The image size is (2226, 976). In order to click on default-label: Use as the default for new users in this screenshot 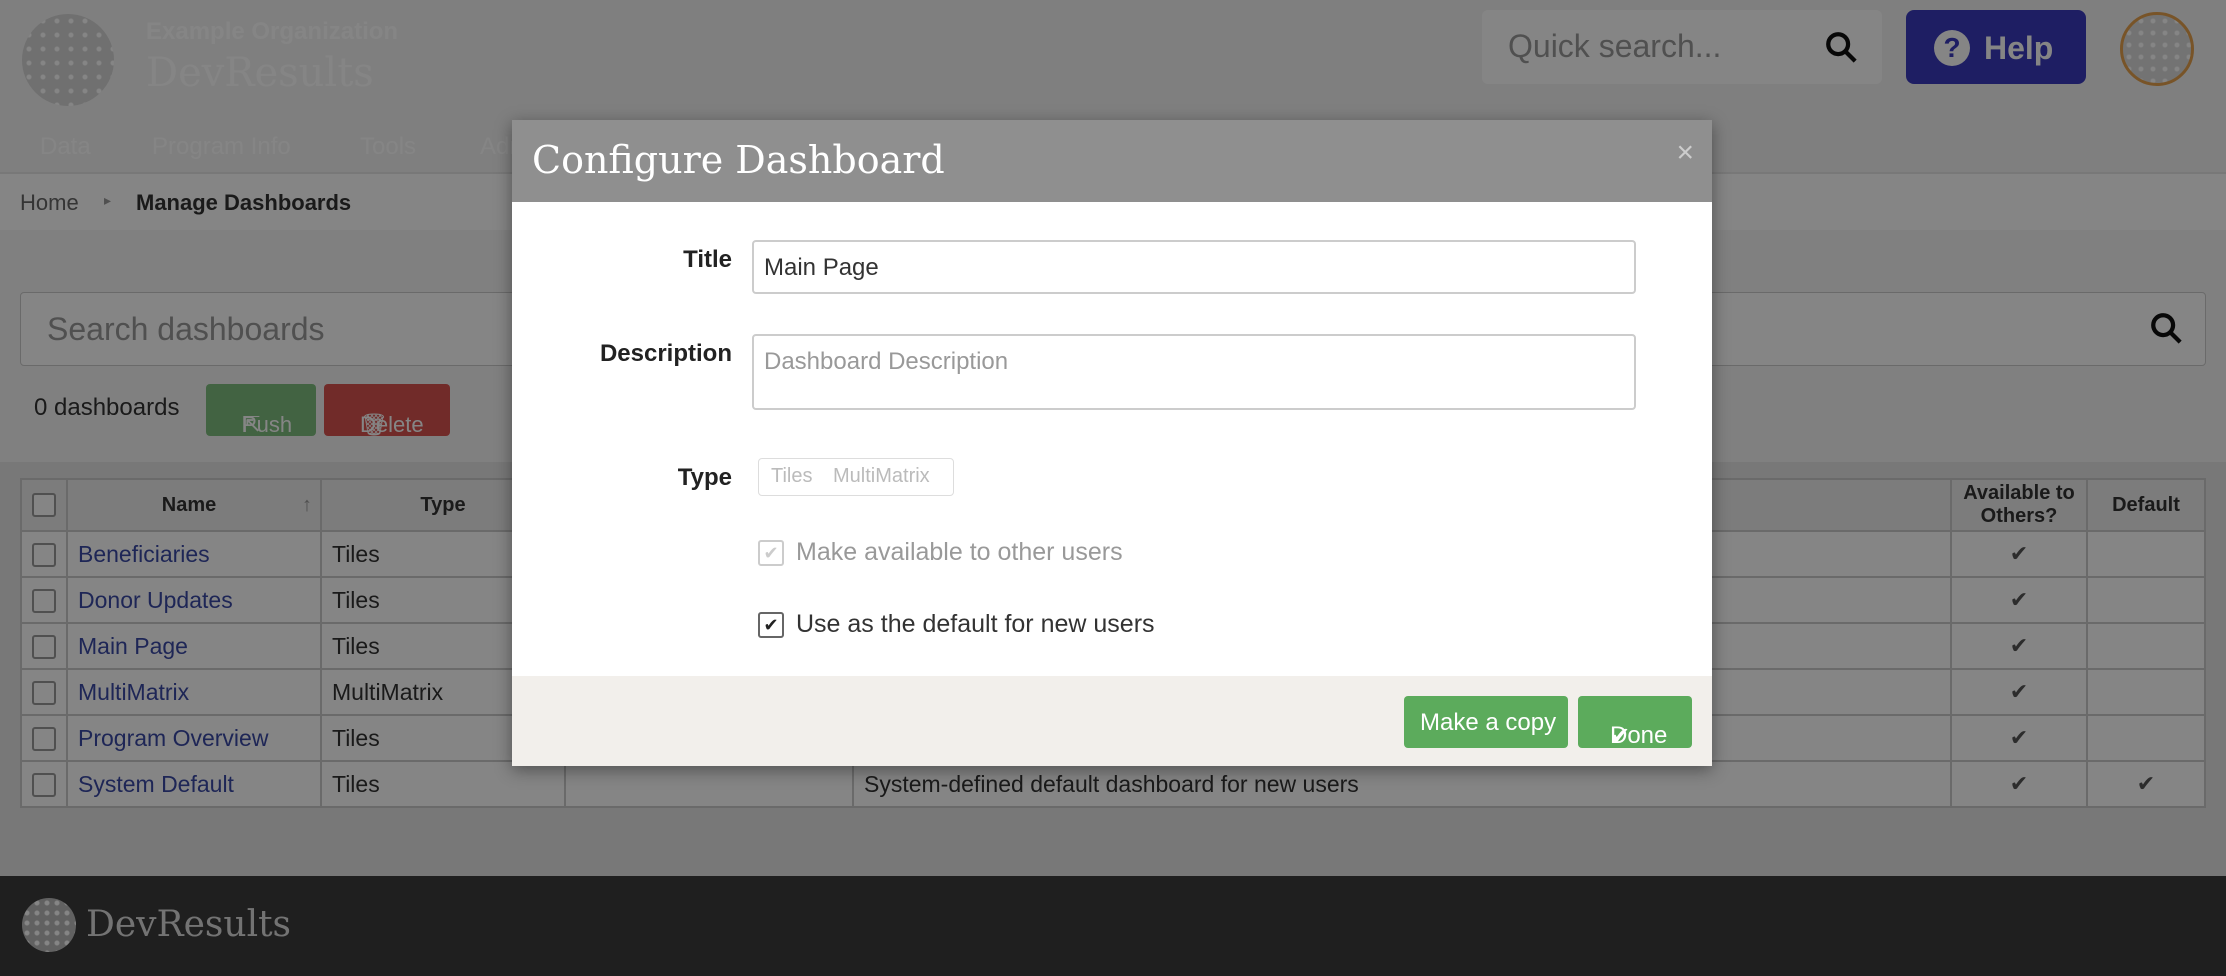, I will do `click(975, 624)`.